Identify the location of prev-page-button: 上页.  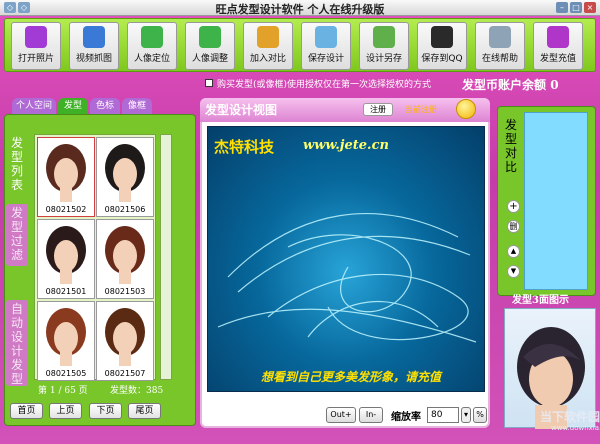
(65, 411).